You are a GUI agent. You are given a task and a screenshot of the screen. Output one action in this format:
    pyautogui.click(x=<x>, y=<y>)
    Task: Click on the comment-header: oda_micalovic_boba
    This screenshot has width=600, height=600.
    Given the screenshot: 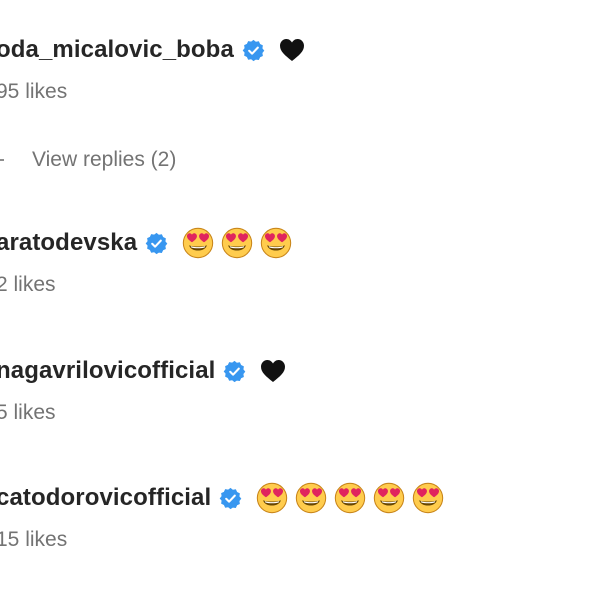 What is the action you would take?
    pyautogui.click(x=300, y=50)
    